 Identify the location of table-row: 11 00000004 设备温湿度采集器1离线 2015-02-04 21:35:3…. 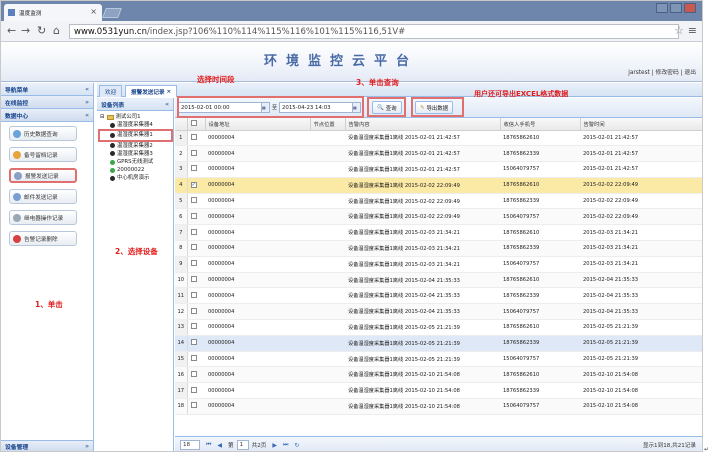
(438, 296).